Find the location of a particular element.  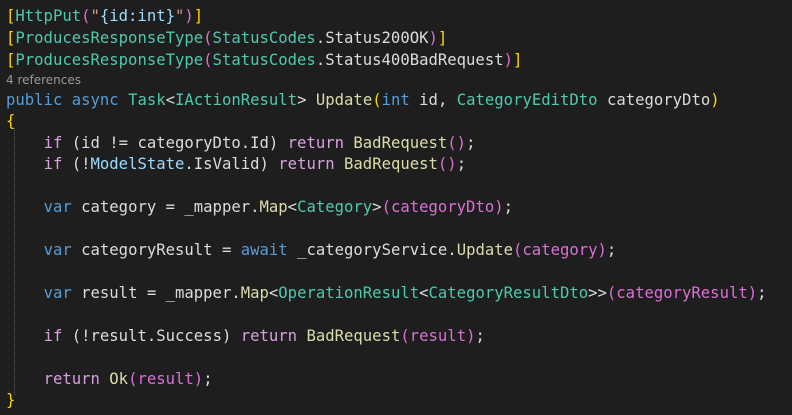

expression: (!result. is located at coordinates (109, 336).